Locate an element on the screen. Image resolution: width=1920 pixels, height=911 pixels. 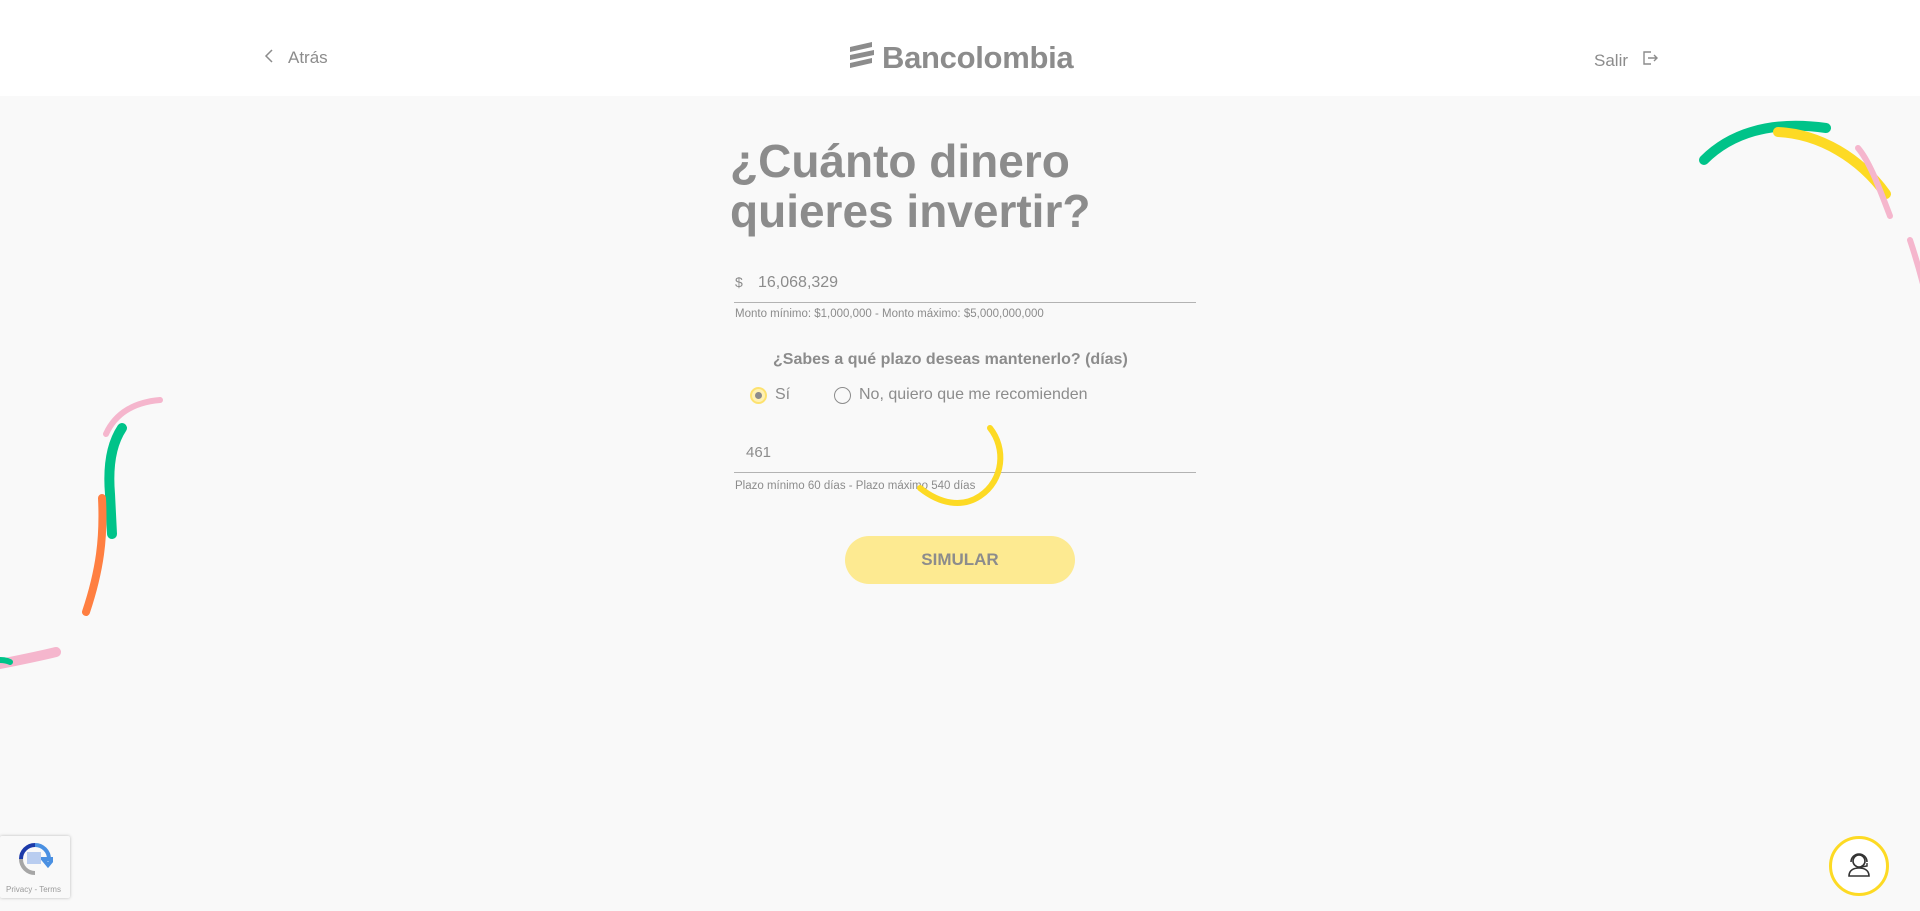
exit-button: Salir is located at coordinates (1626, 60).